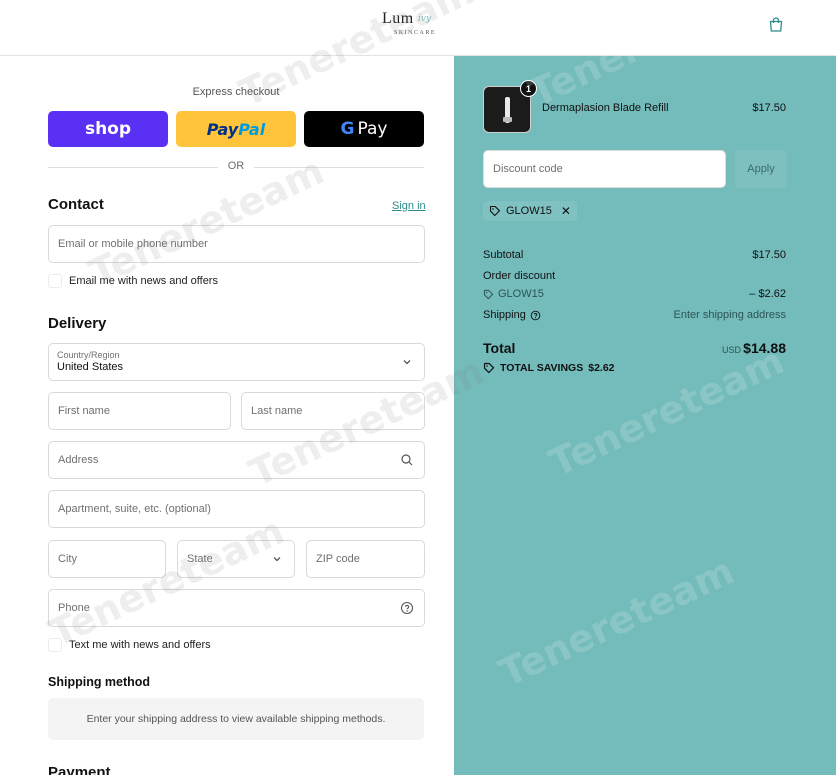  Describe the element at coordinates (365, 559) in the screenshot. I see `zip-field: ZIP code` at that location.